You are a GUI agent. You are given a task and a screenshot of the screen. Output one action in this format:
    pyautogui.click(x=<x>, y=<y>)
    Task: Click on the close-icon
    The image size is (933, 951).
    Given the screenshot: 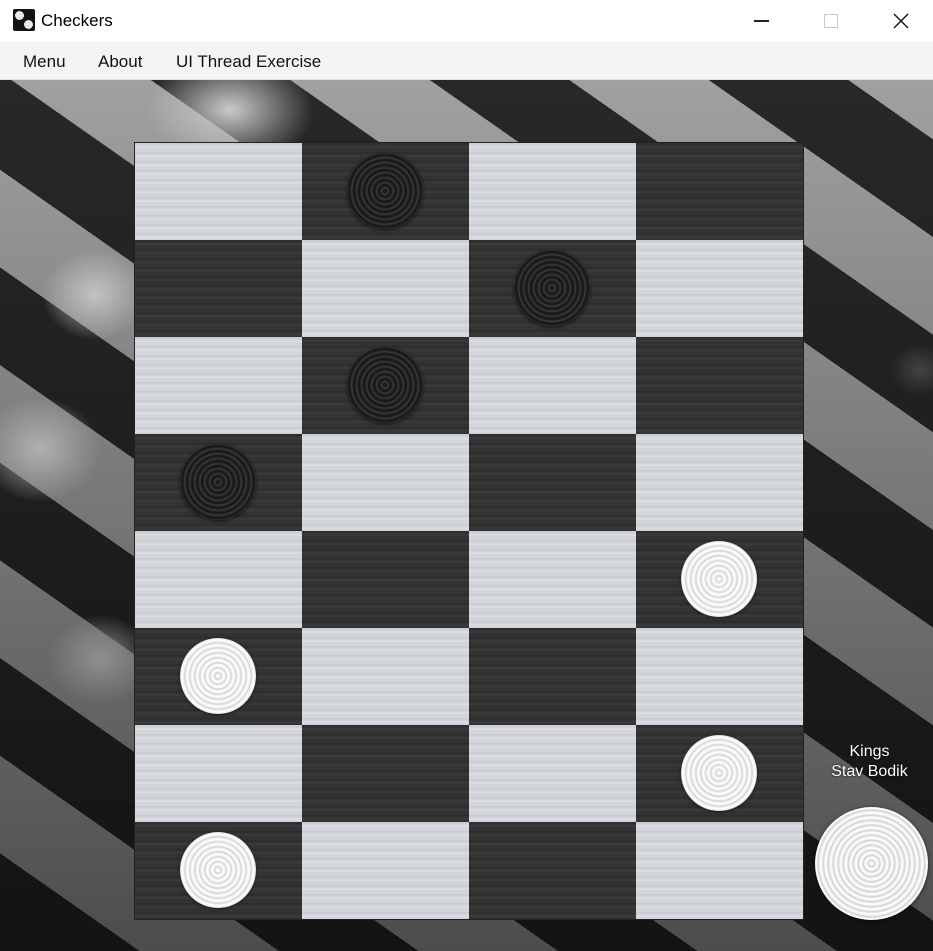 What is the action you would take?
    pyautogui.click(x=901, y=21)
    